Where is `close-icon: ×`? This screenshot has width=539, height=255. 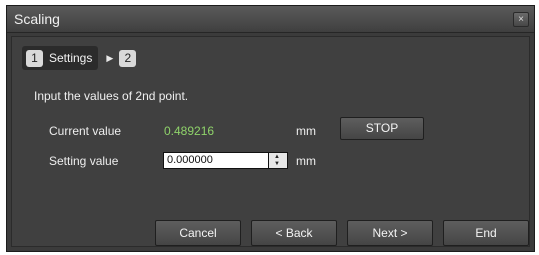 close-icon: × is located at coordinates (521, 19).